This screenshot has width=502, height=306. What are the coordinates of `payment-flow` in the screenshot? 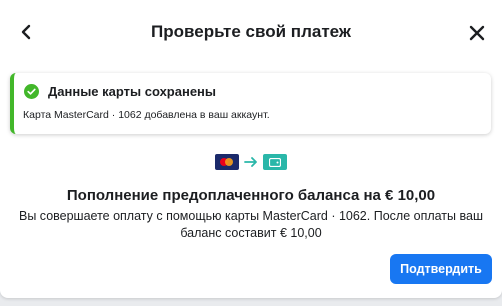 It's located at (251, 162).